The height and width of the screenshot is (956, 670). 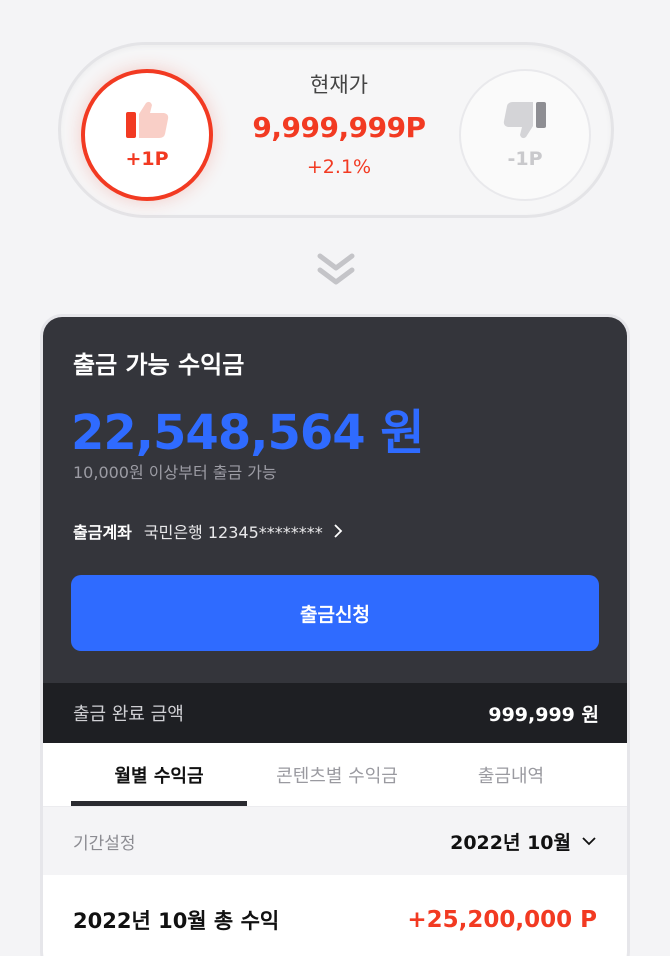 I want to click on tab-content-earnings: 콘텐츠별 수익금, so click(x=337, y=775).